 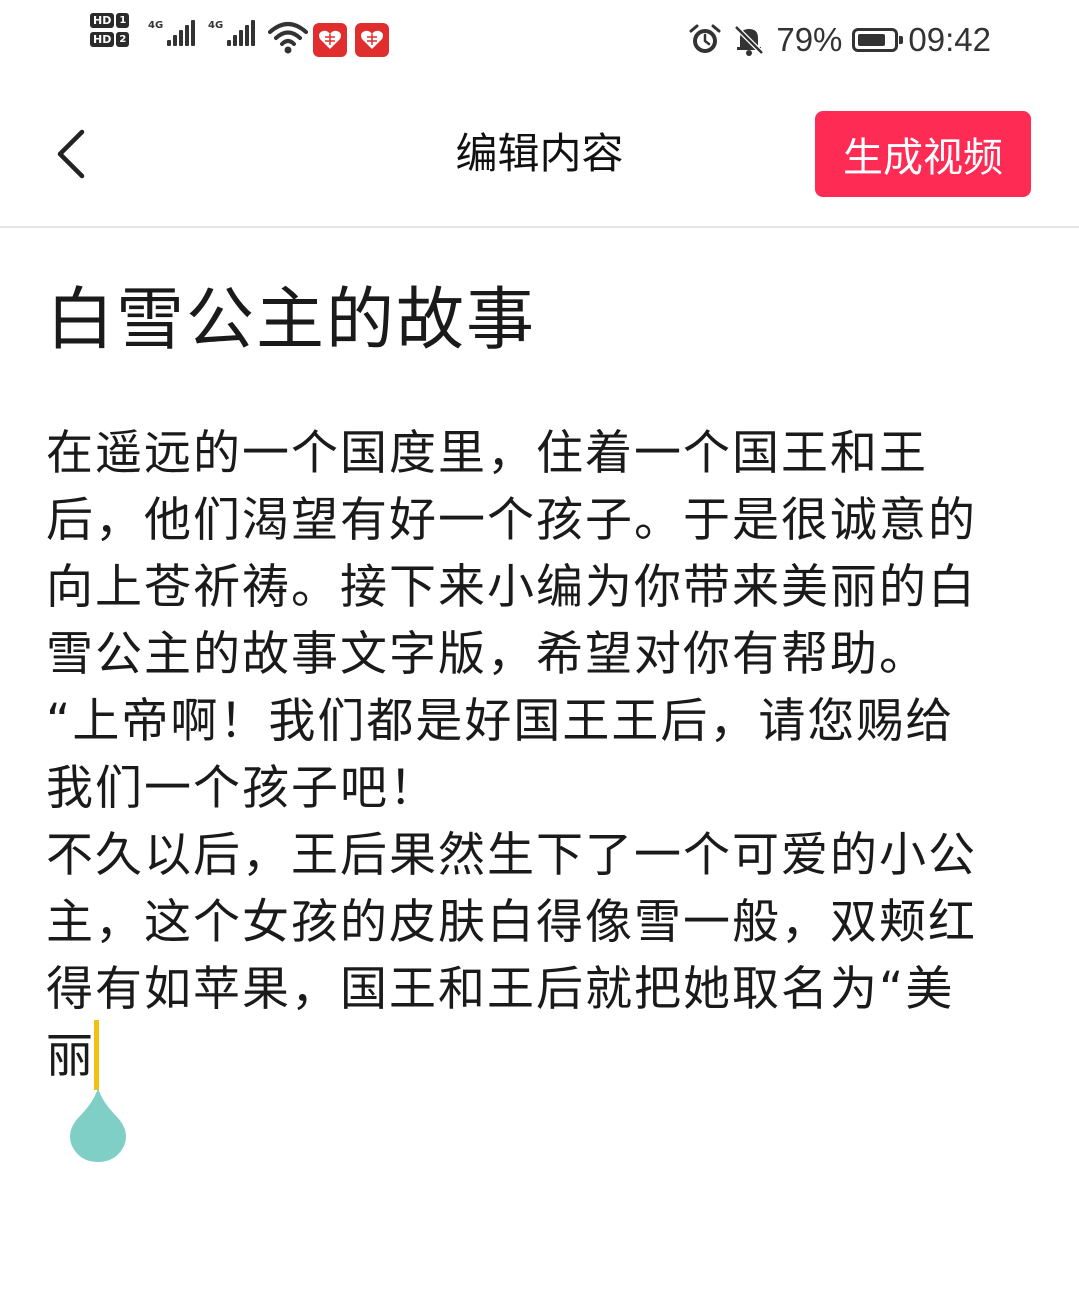 What do you see at coordinates (242, 788) in the screenshot?
I see `text-line: 我们一个孩子吧！` at bounding box center [242, 788].